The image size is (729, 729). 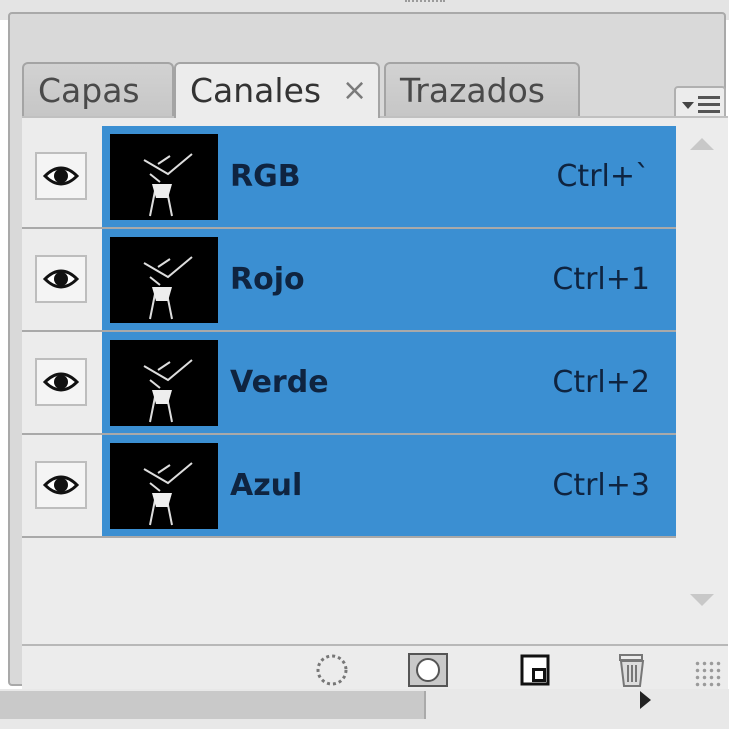 I want to click on horizontal-scrollbar, so click(x=364, y=709).